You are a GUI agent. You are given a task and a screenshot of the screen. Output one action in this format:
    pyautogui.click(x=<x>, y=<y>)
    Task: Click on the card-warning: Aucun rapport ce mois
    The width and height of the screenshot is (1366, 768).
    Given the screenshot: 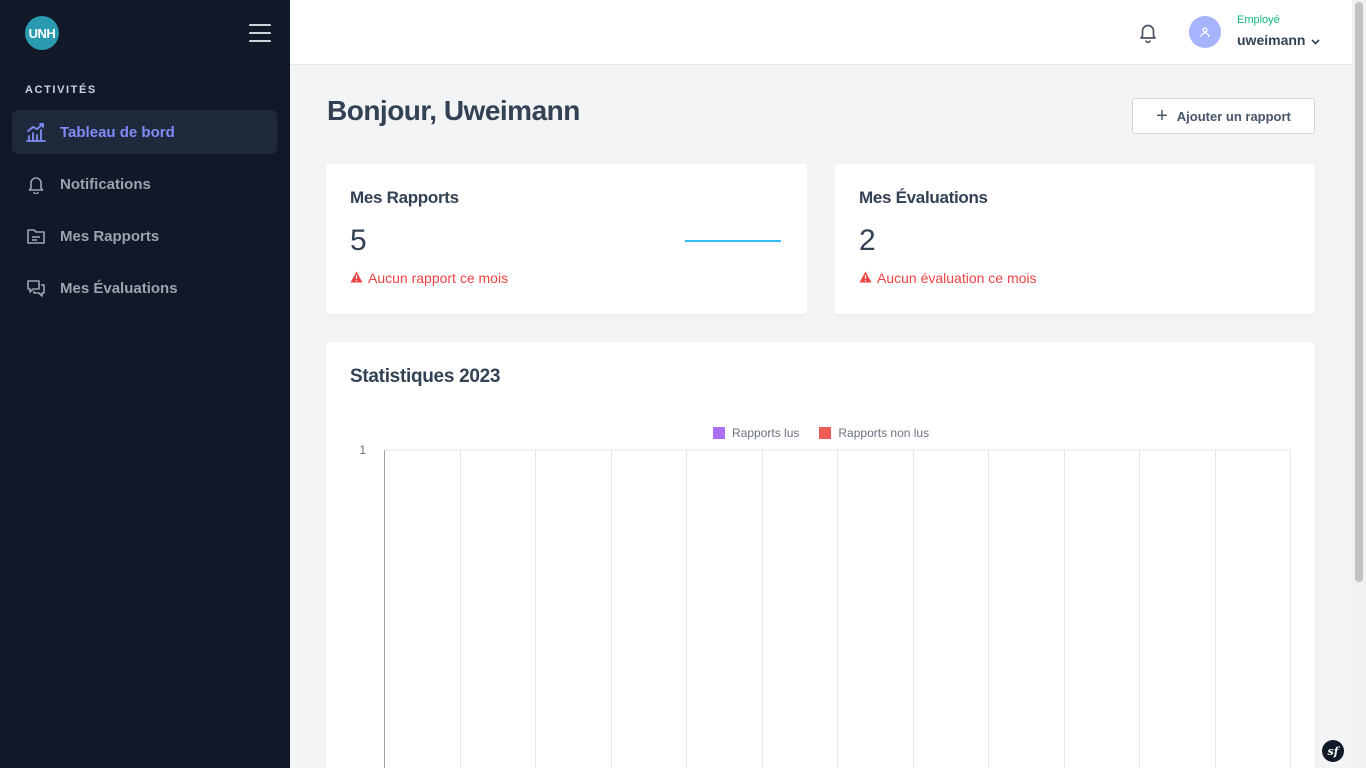 What is the action you would take?
    pyautogui.click(x=429, y=278)
    